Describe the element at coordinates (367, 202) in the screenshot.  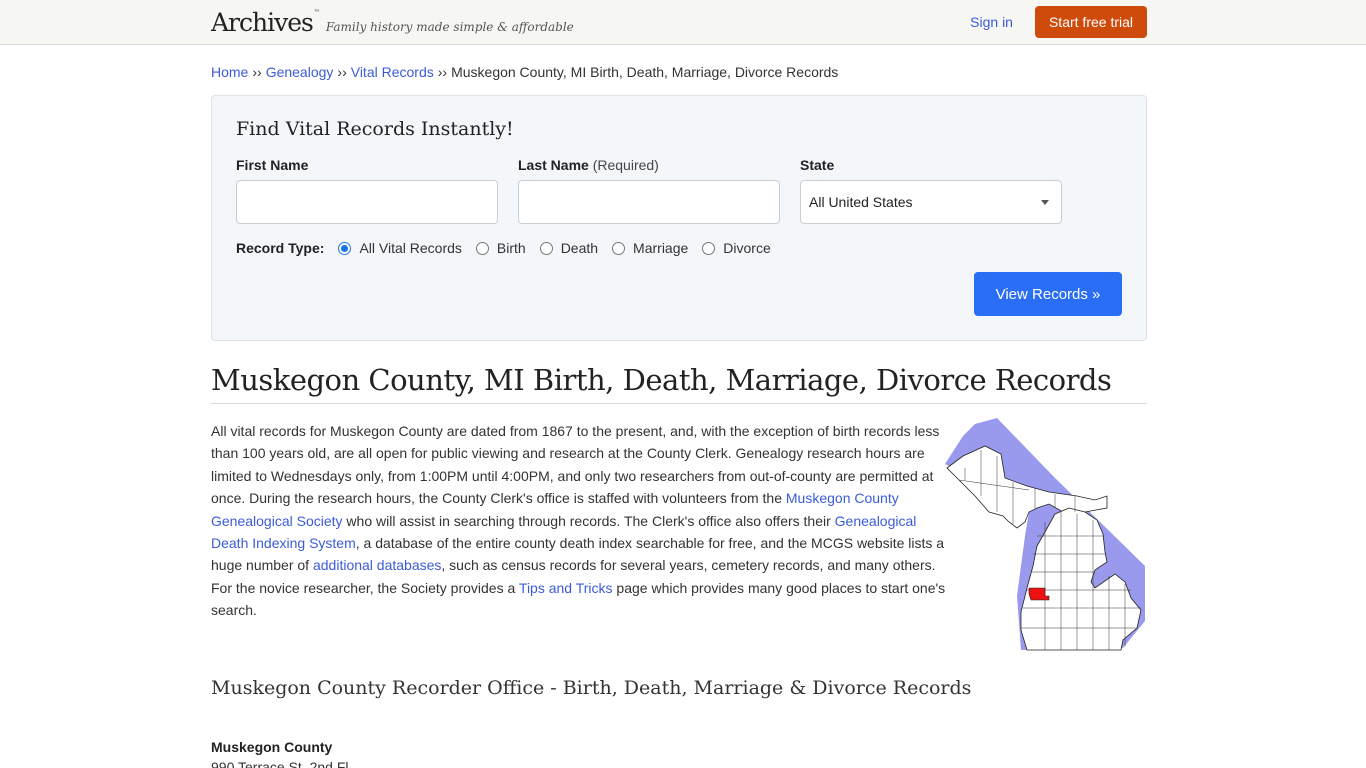
I see `first-name-input` at that location.